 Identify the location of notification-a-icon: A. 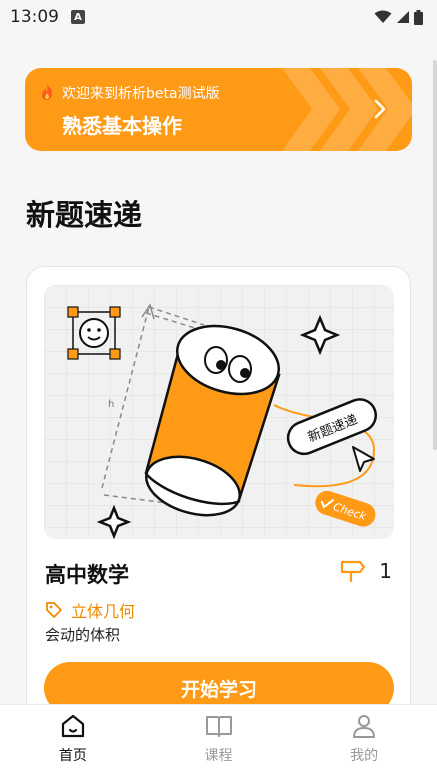
(78, 17).